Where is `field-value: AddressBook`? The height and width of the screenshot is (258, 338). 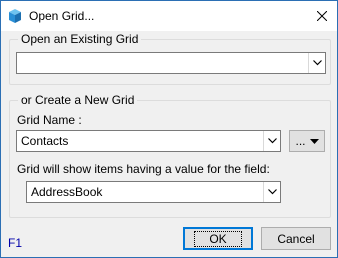 field-value: AddressBook is located at coordinates (67, 192).